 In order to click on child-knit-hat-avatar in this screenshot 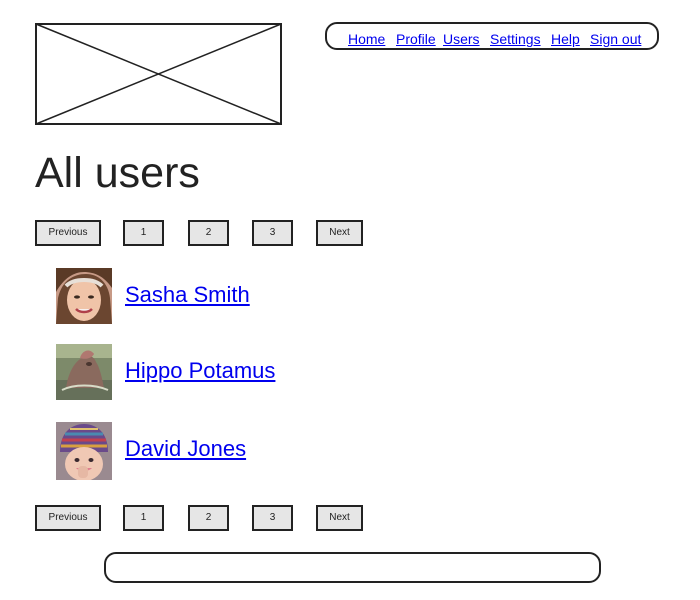, I will do `click(84, 451)`.